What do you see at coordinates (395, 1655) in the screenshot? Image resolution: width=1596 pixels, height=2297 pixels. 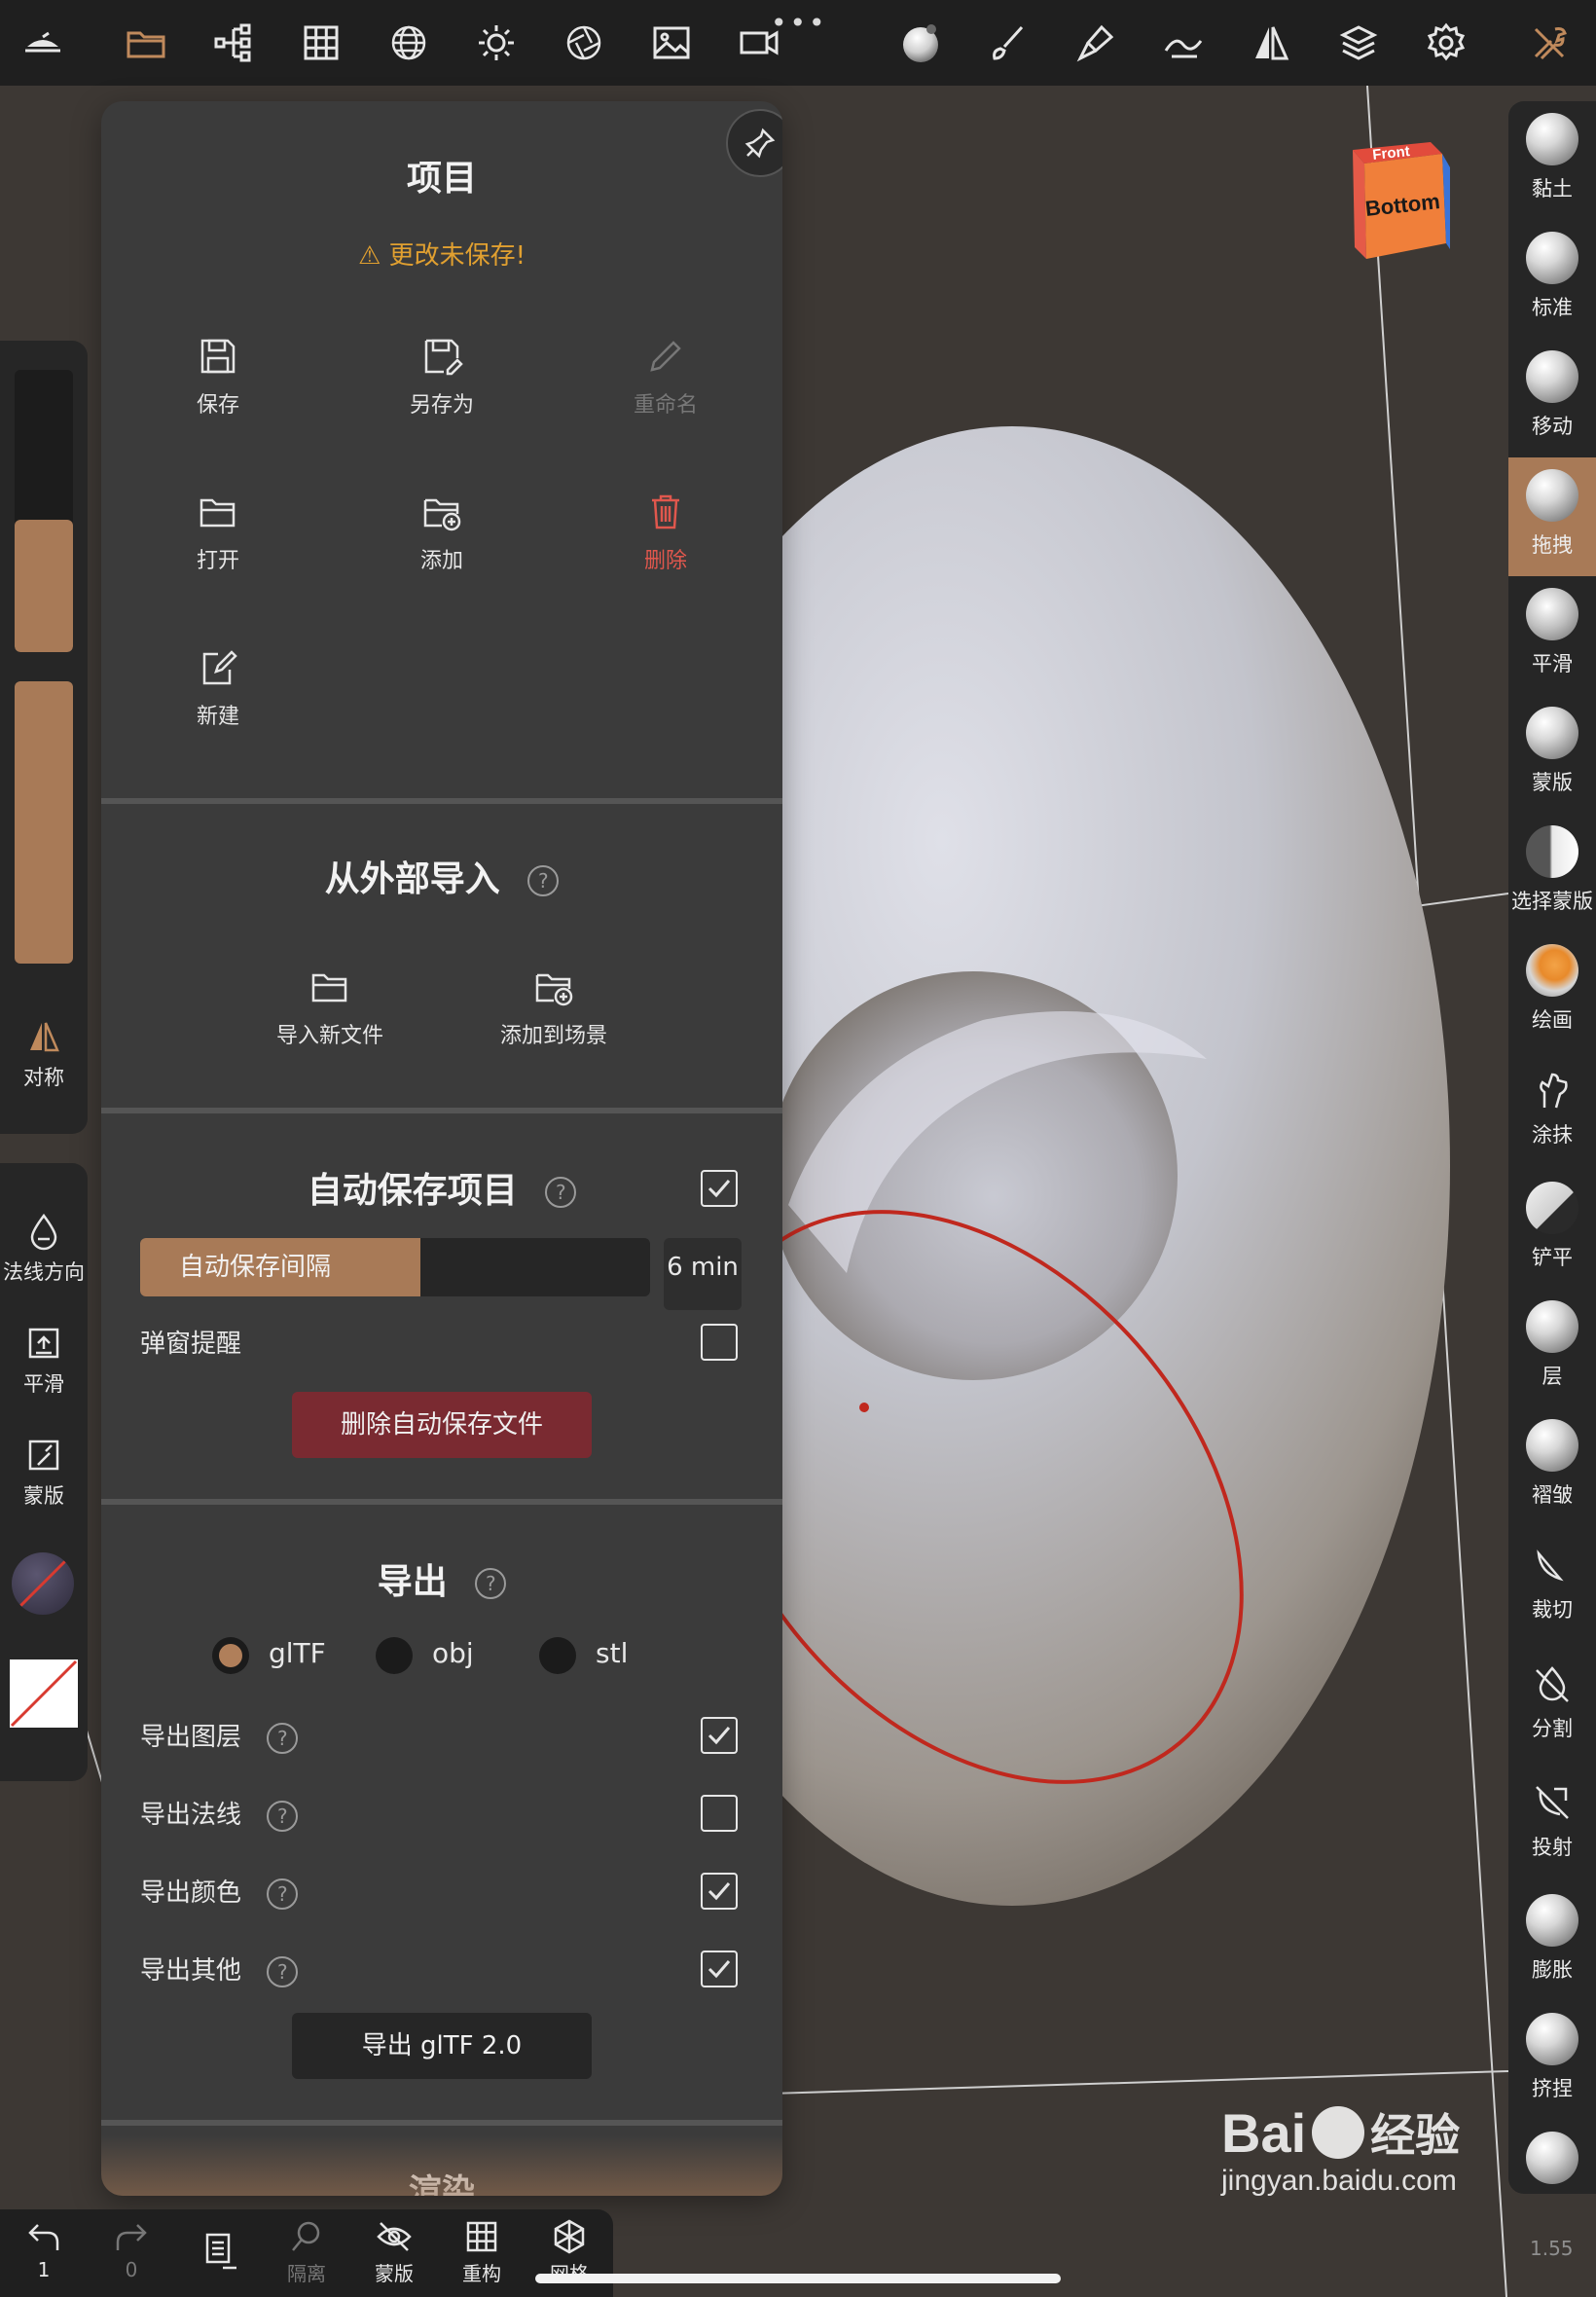 I see `format-radio-obj` at bounding box center [395, 1655].